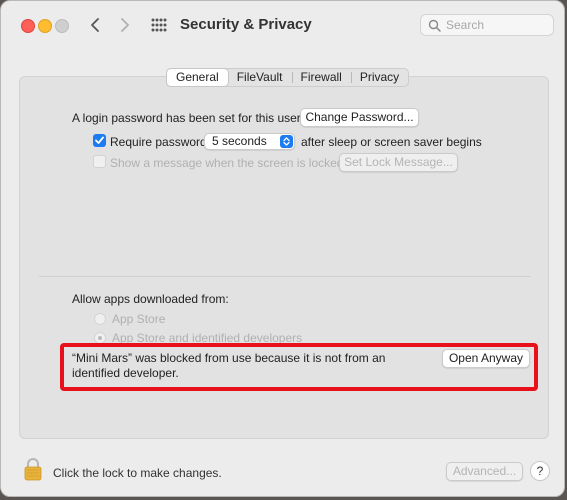 This screenshot has width=567, height=500. I want to click on search-input, so click(498, 25).